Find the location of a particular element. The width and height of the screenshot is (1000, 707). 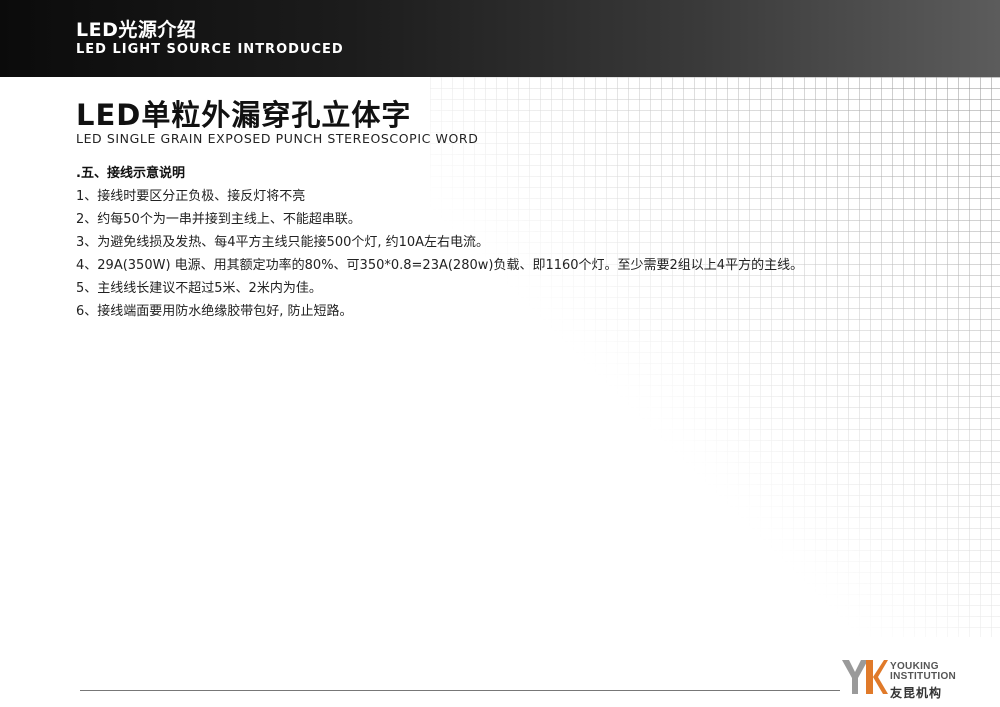

youking-logo-icon is located at coordinates (865, 677).